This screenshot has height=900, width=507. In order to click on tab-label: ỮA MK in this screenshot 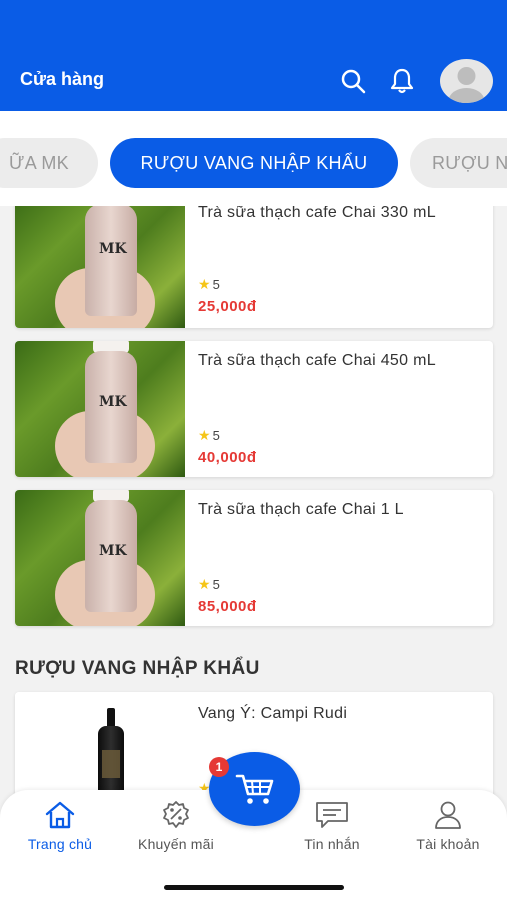, I will do `click(39, 162)`.